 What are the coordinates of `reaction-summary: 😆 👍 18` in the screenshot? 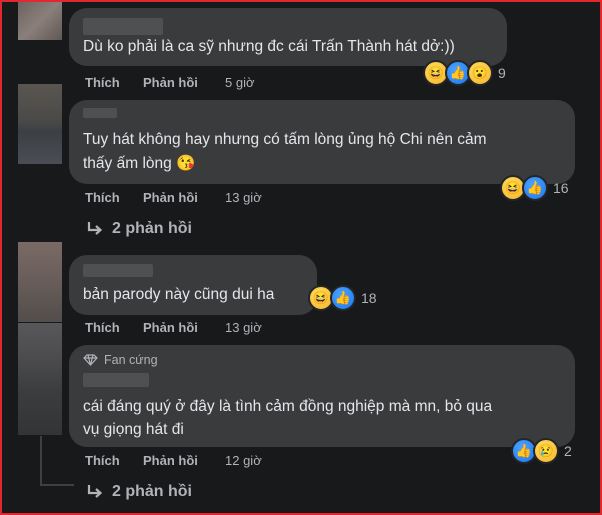 It's located at (342, 298).